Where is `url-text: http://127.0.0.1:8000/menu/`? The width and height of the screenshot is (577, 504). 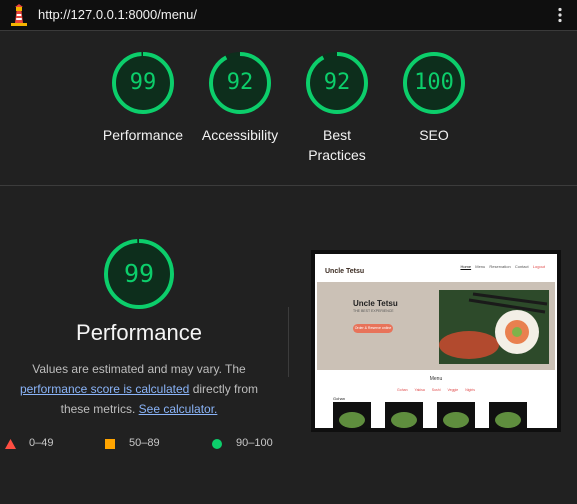
url-text: http://127.0.0.1:8000/menu/ is located at coordinates (117, 14).